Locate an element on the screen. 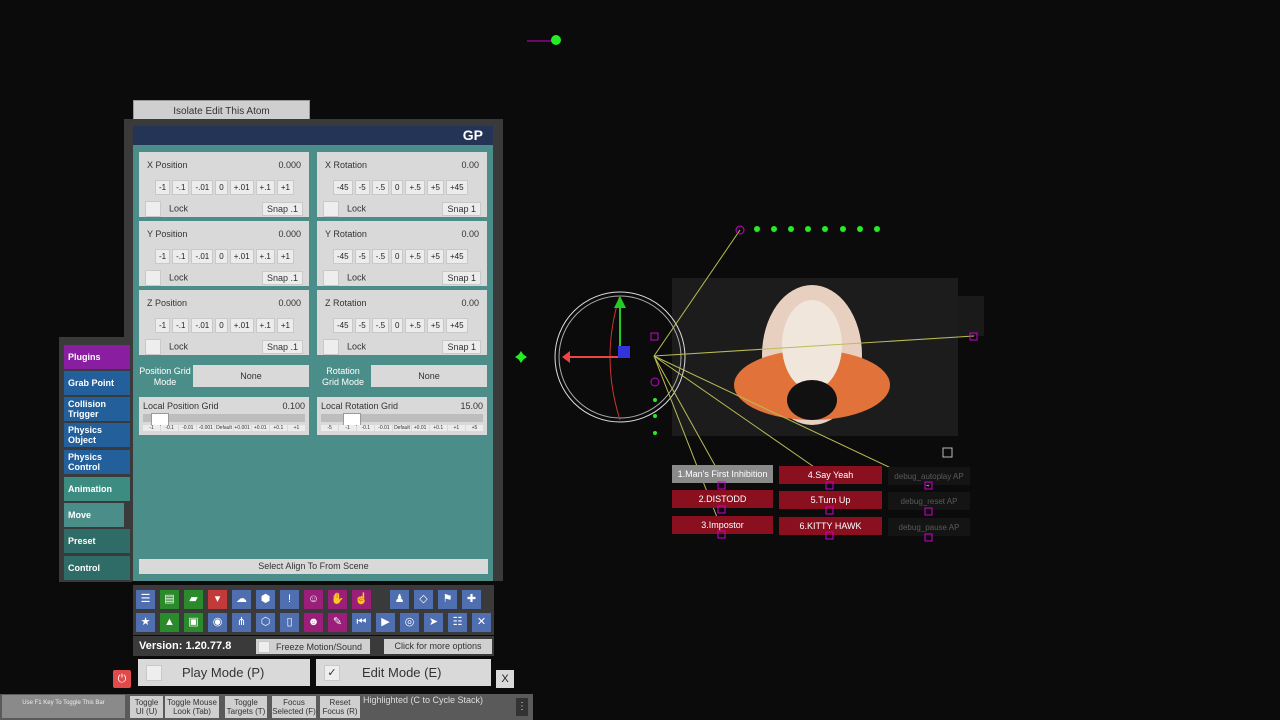  slider-tick: Default is located at coordinates (402, 428).